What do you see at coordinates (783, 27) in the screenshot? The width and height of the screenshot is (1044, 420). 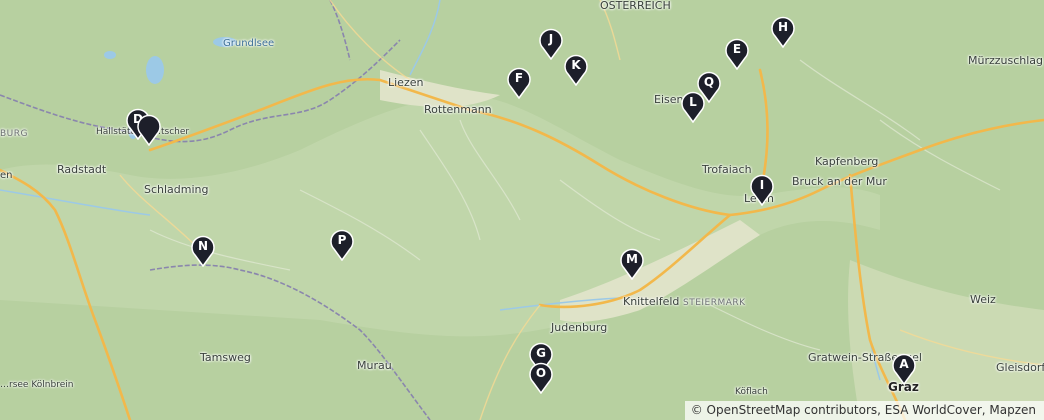 I see `marker-label: H` at bounding box center [783, 27].